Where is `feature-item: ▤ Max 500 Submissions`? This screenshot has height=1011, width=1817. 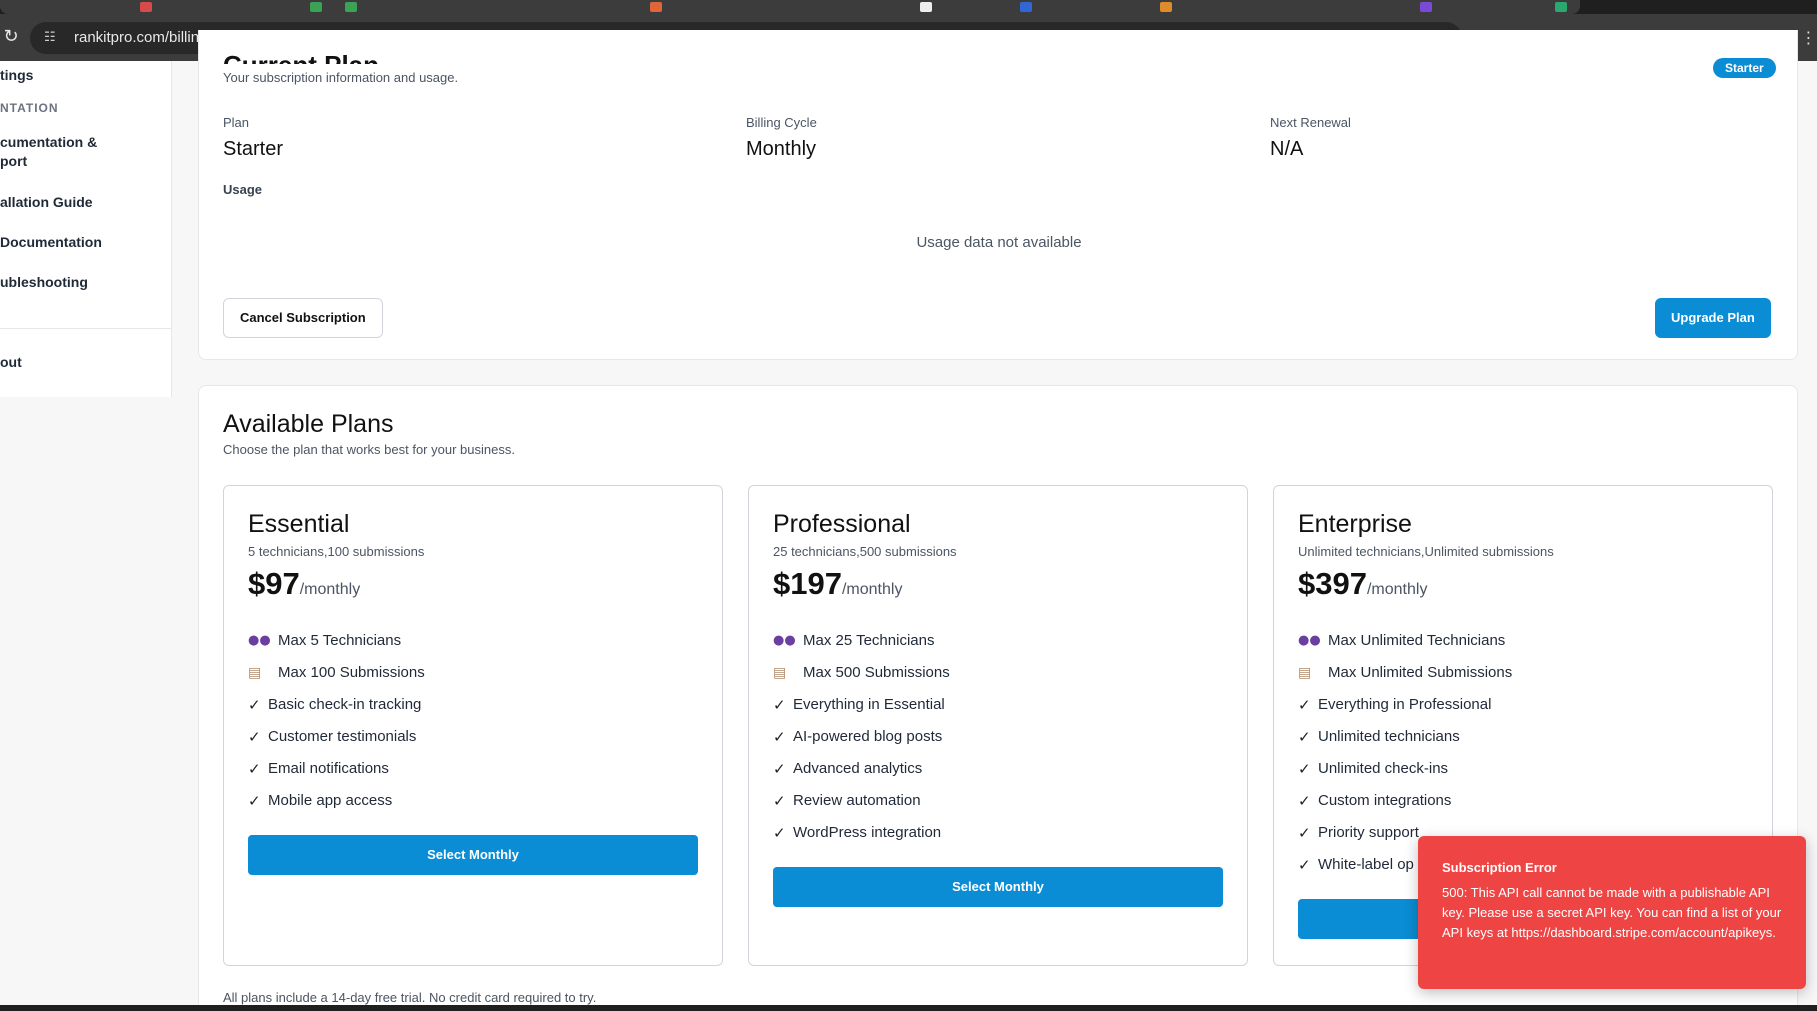 feature-item: ▤ Max 500 Submissions is located at coordinates (998, 679).